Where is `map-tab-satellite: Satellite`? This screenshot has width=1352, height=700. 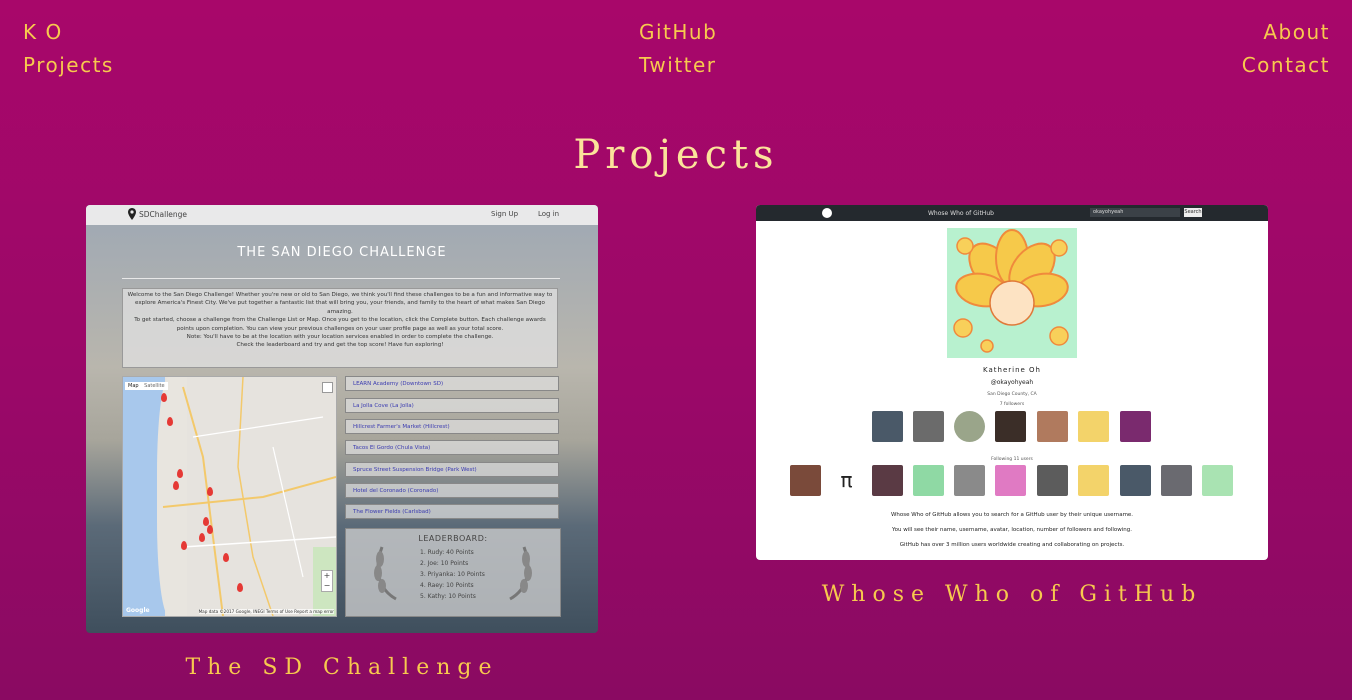
map-tab-satellite: Satellite is located at coordinates (154, 386).